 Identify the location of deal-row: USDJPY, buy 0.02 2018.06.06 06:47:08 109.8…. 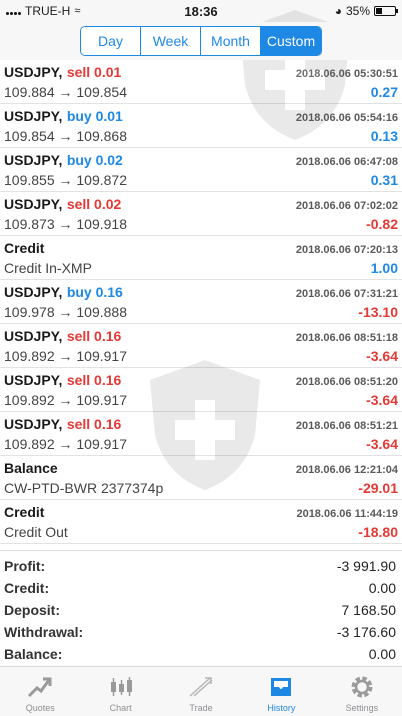
(201, 170).